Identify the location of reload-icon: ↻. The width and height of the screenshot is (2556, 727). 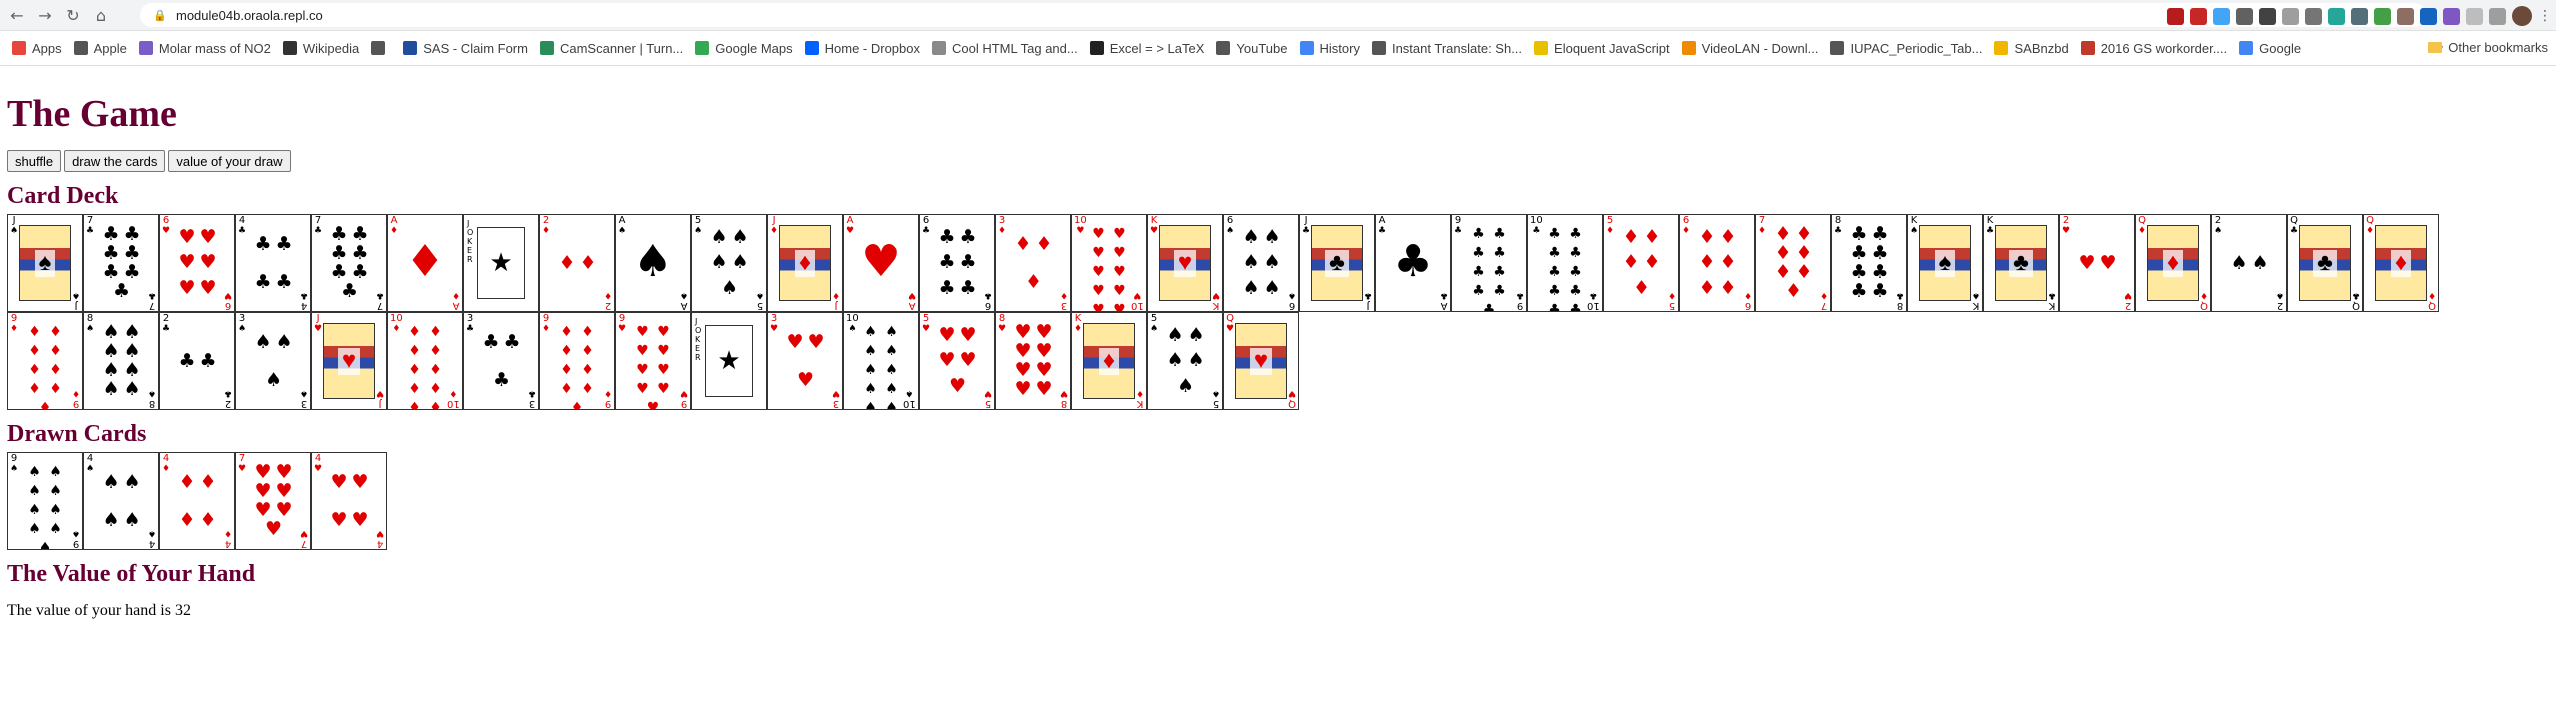
(73, 15).